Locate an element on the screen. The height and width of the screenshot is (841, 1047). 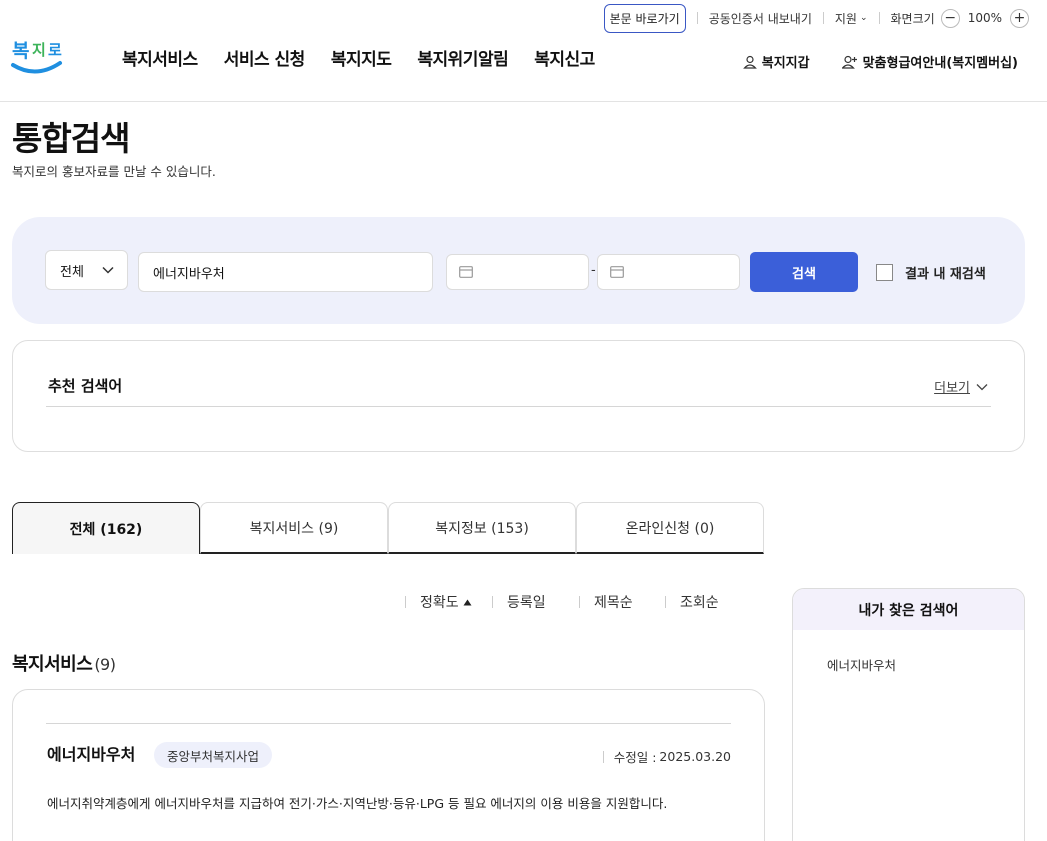
svg-text: 지 is located at coordinates (39, 50).